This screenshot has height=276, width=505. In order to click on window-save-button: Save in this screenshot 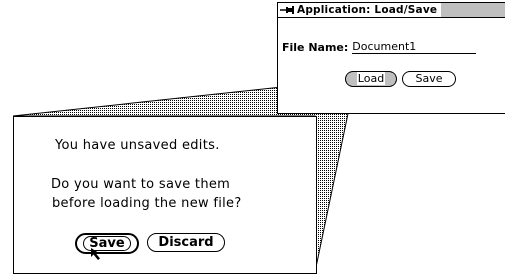, I will do `click(429, 79)`.